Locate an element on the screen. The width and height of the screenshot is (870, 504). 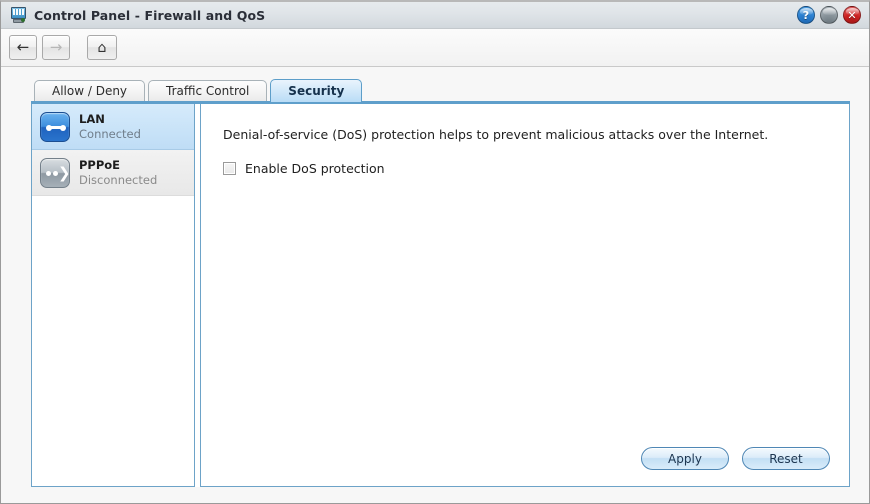
tab-traffic-control-label: Traffic Control is located at coordinates (208, 91).